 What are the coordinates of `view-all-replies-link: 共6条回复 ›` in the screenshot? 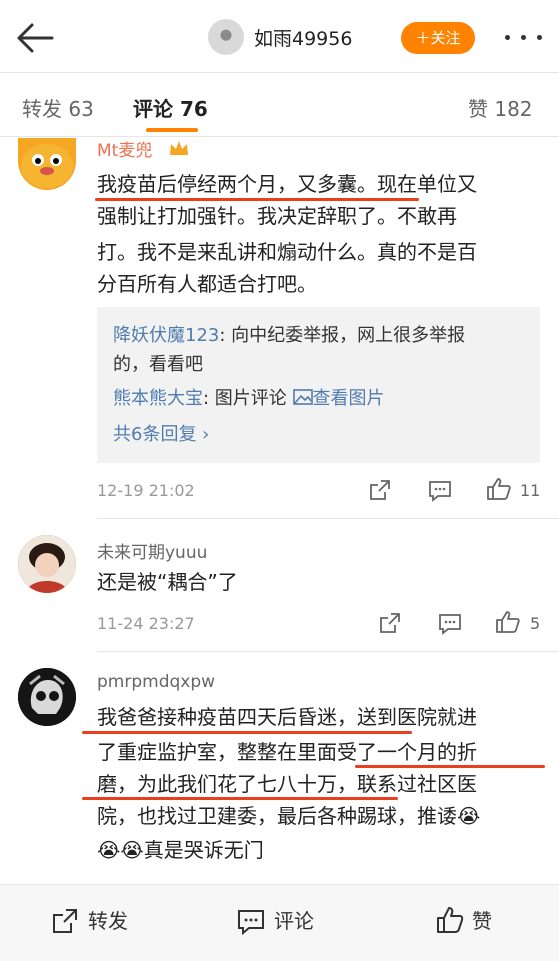 It's located at (161, 435).